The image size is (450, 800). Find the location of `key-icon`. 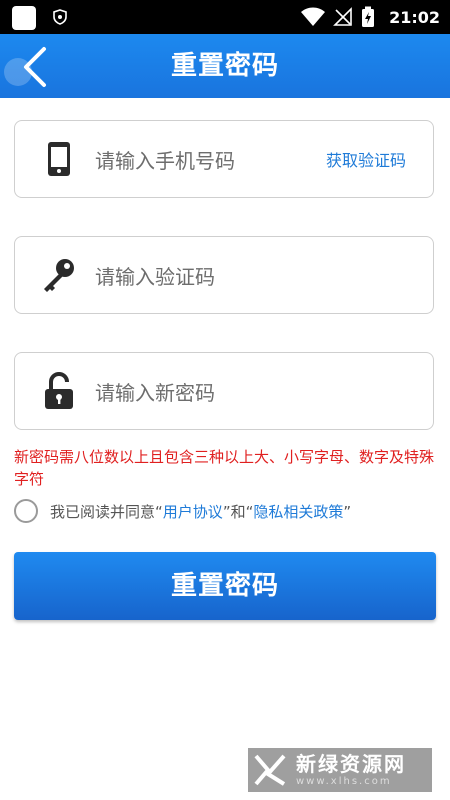

key-icon is located at coordinates (59, 275).